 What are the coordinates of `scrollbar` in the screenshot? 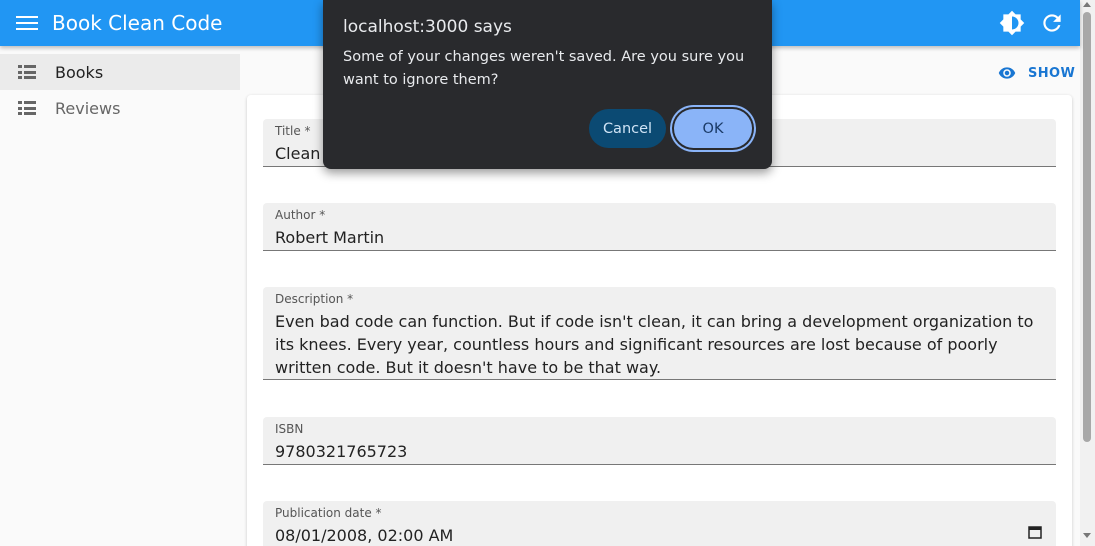 It's located at (1087, 273).